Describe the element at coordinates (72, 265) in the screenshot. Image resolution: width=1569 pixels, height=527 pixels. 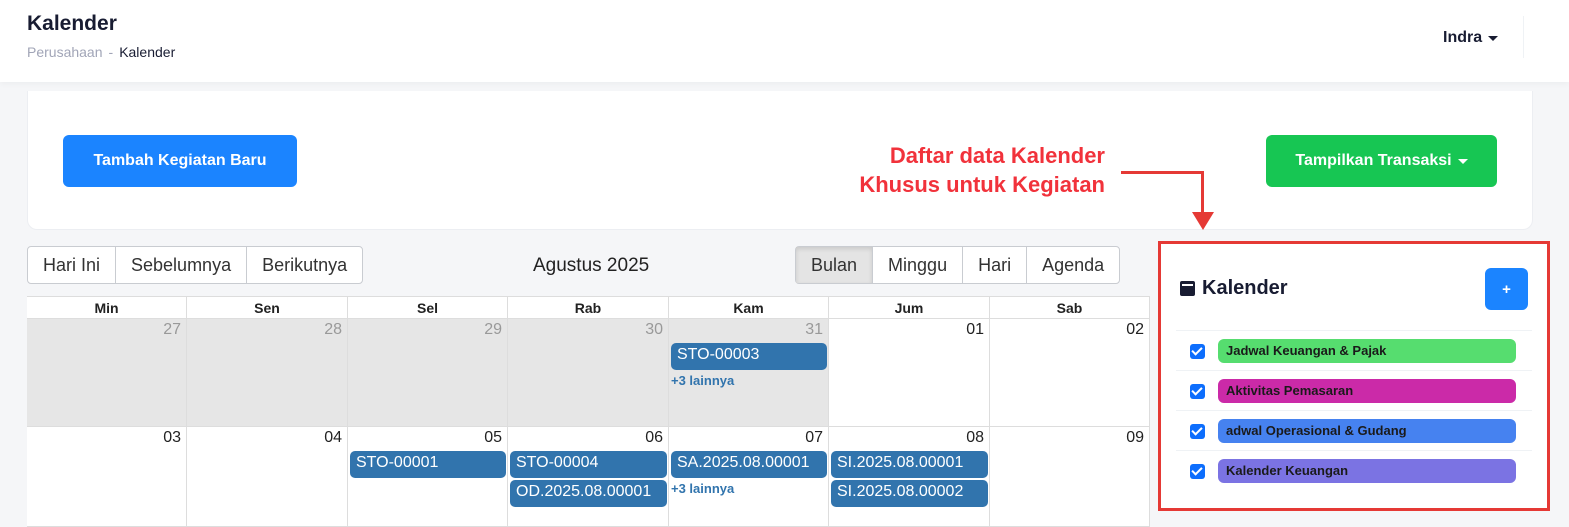
I see `today-button: Hari Ini` at that location.